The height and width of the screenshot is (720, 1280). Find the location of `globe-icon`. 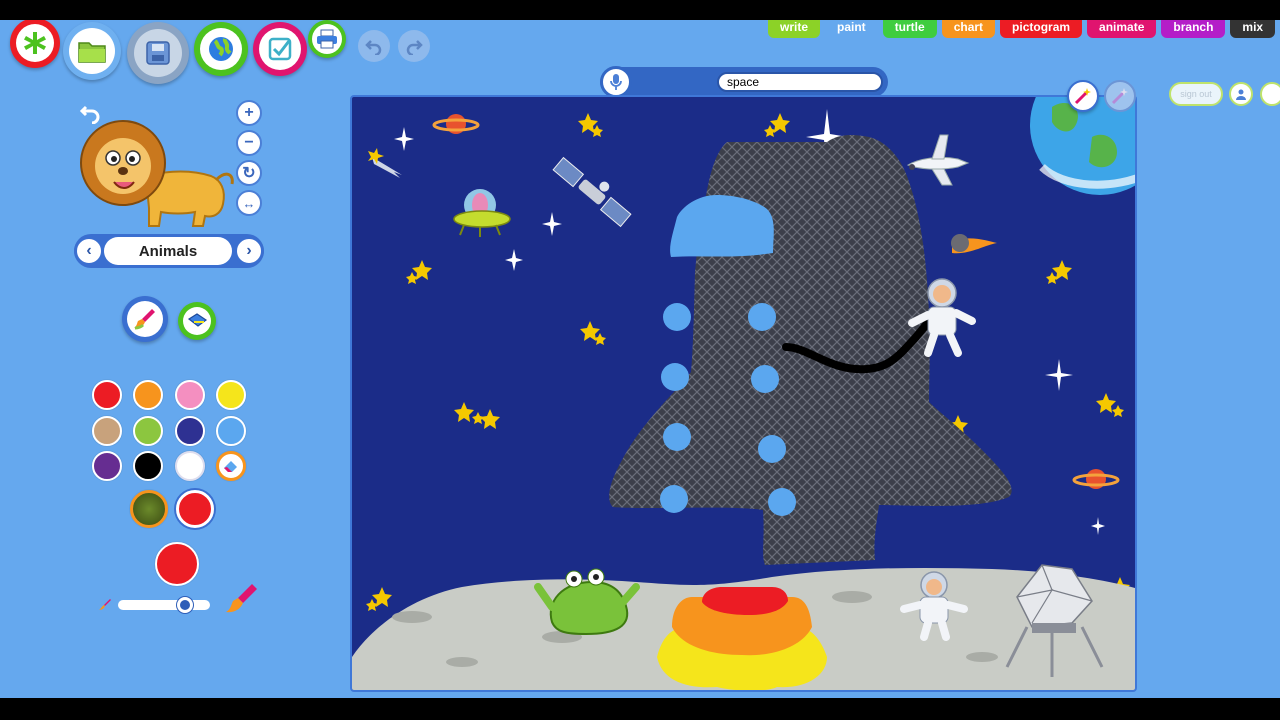

globe-icon is located at coordinates (221, 49).